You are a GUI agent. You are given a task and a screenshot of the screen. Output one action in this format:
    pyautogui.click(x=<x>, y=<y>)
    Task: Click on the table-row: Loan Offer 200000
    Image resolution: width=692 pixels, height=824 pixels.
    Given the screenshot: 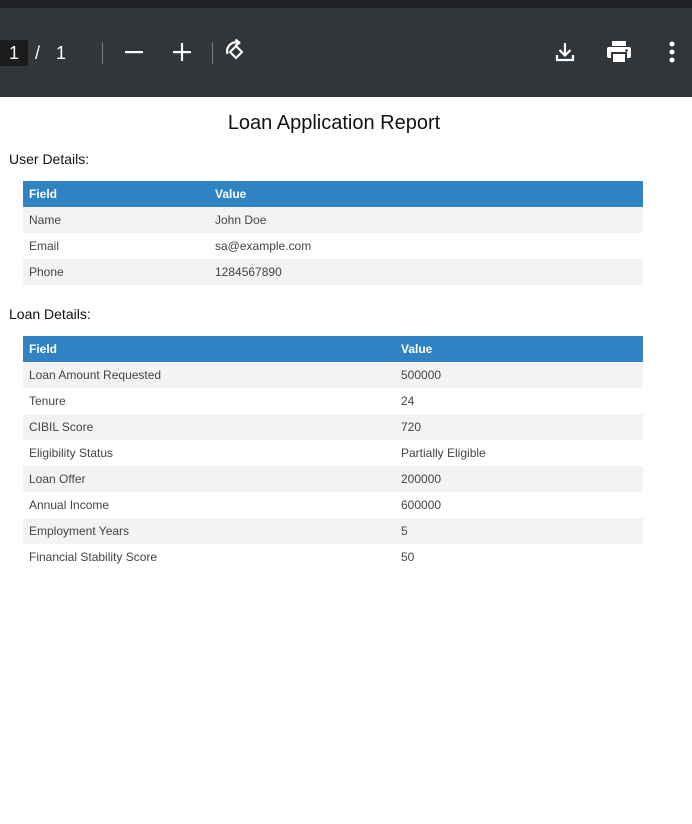 What is the action you would take?
    pyautogui.click(x=333, y=479)
    